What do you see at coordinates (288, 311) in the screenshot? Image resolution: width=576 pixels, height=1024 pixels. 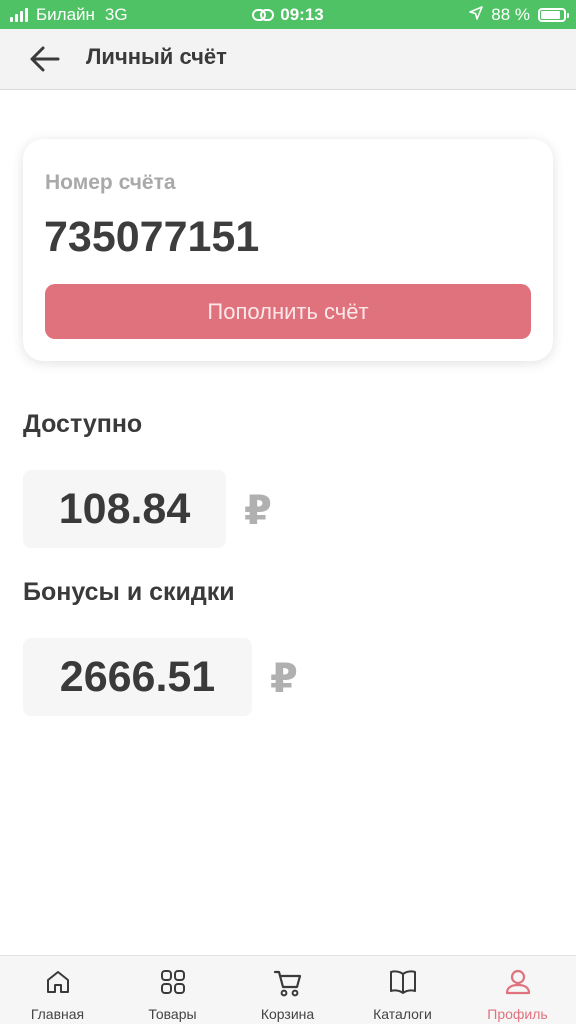 I see `topup-button: Пополнить счёт` at bounding box center [288, 311].